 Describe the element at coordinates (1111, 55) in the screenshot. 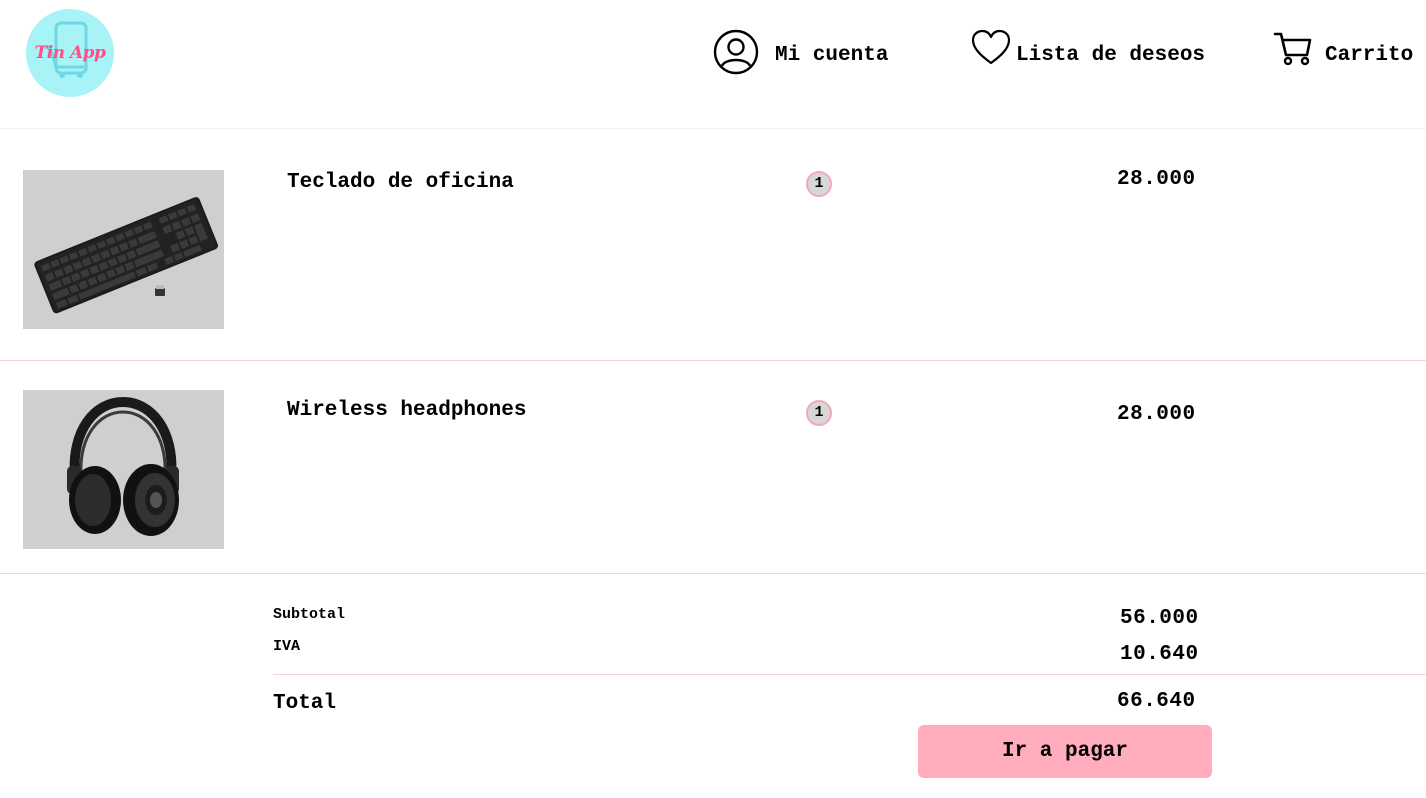

I see `nav-wishlist-label: Lista de deseos` at that location.